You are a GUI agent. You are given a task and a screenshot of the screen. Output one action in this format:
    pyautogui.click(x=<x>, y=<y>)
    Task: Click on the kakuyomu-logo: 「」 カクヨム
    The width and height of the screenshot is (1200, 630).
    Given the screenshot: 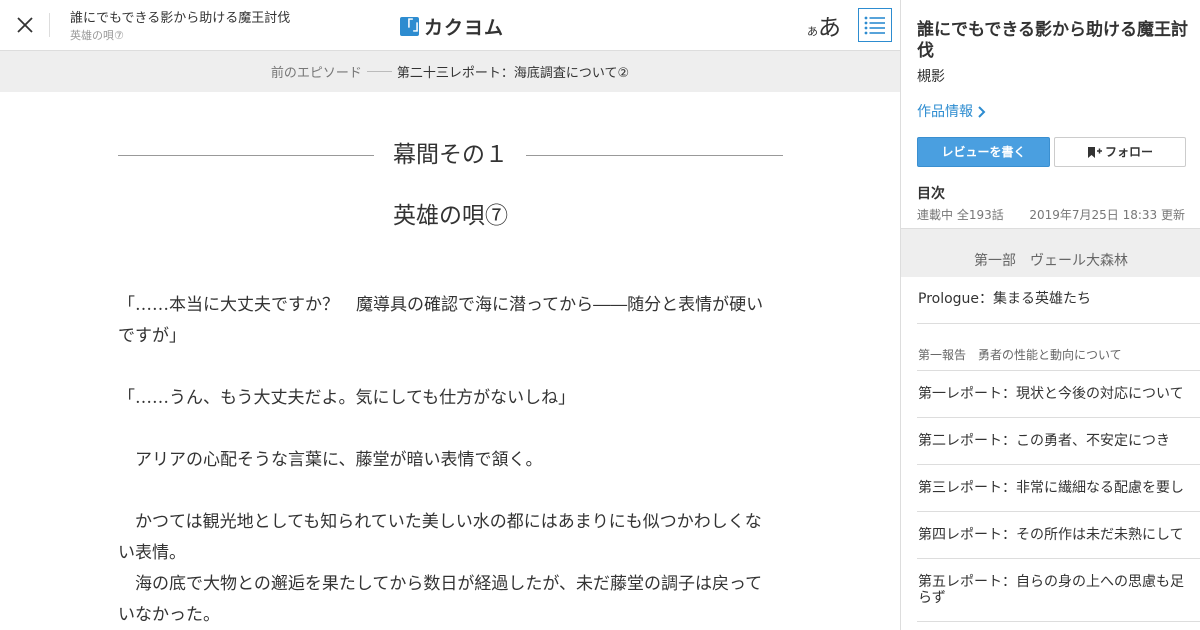 What is the action you would take?
    pyautogui.click(x=452, y=26)
    